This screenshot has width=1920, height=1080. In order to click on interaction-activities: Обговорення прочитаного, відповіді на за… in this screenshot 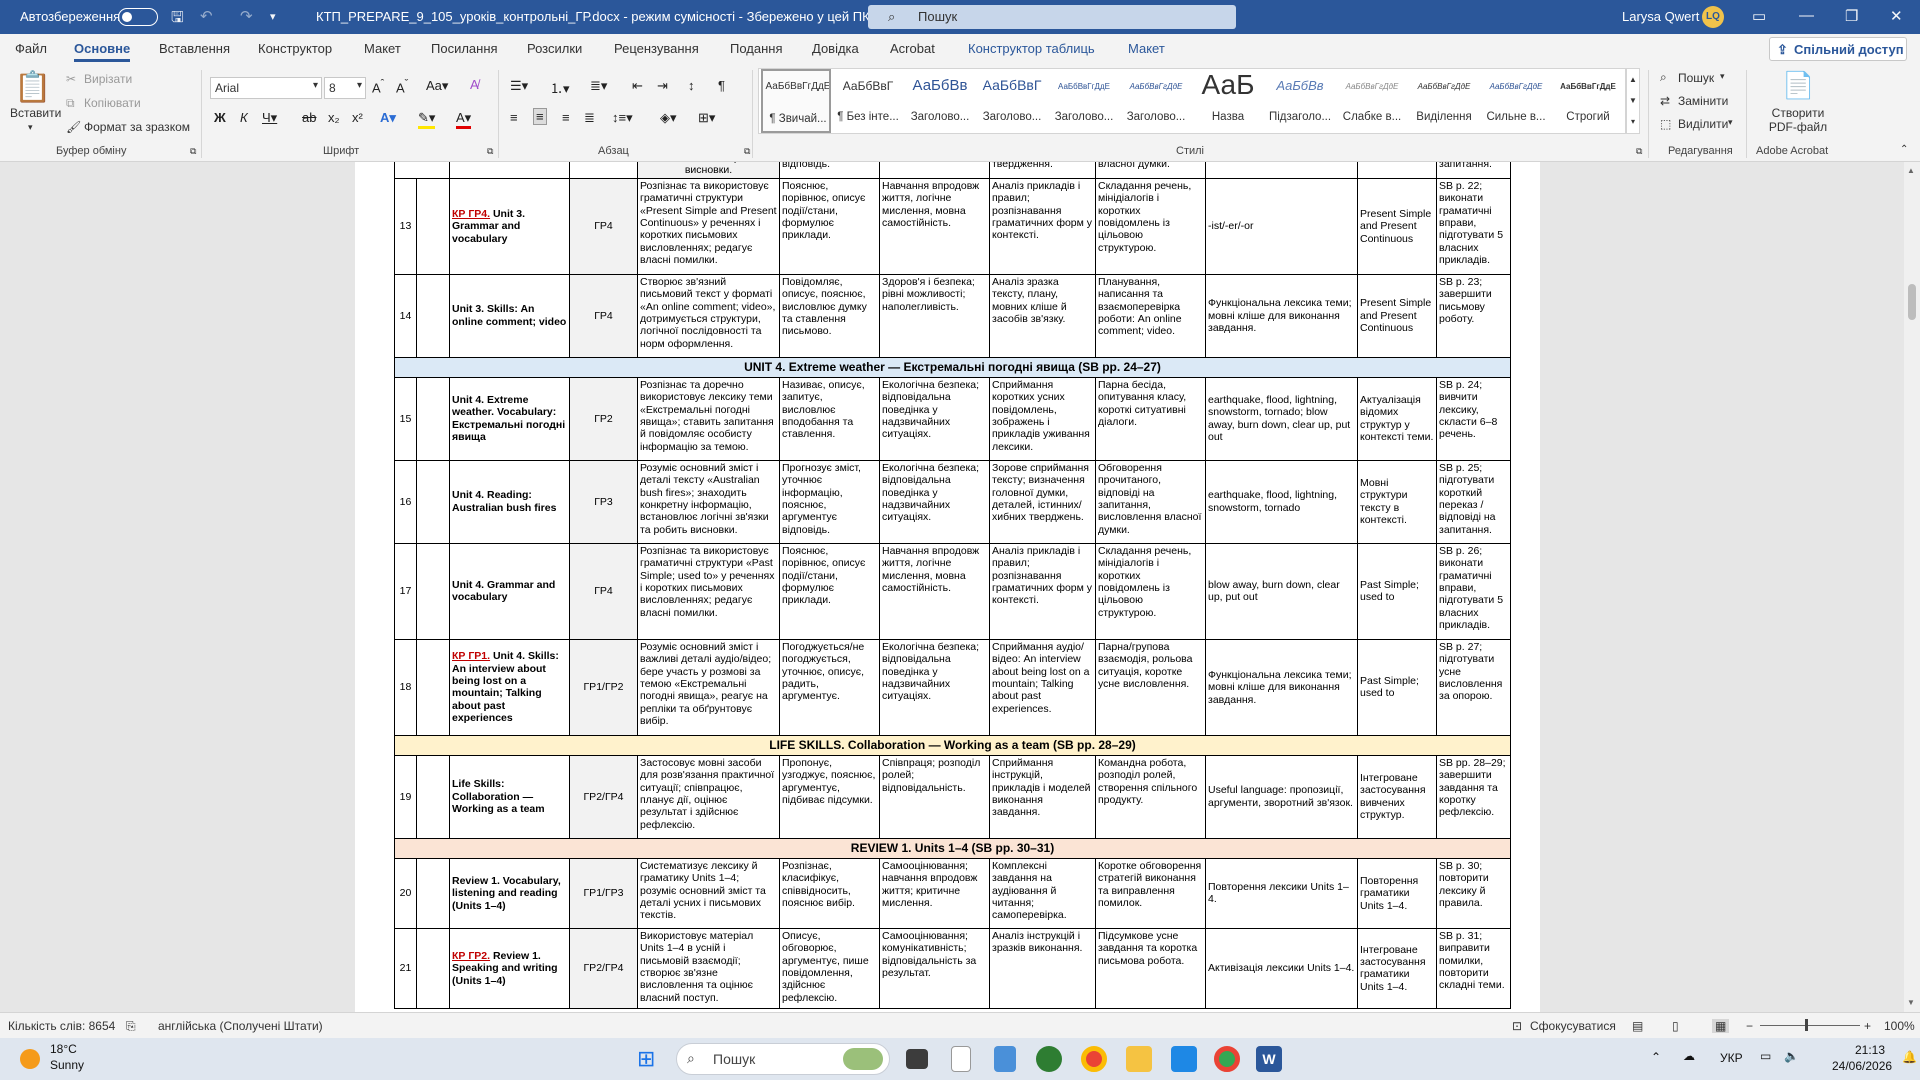, I will do `click(1150, 501)`.